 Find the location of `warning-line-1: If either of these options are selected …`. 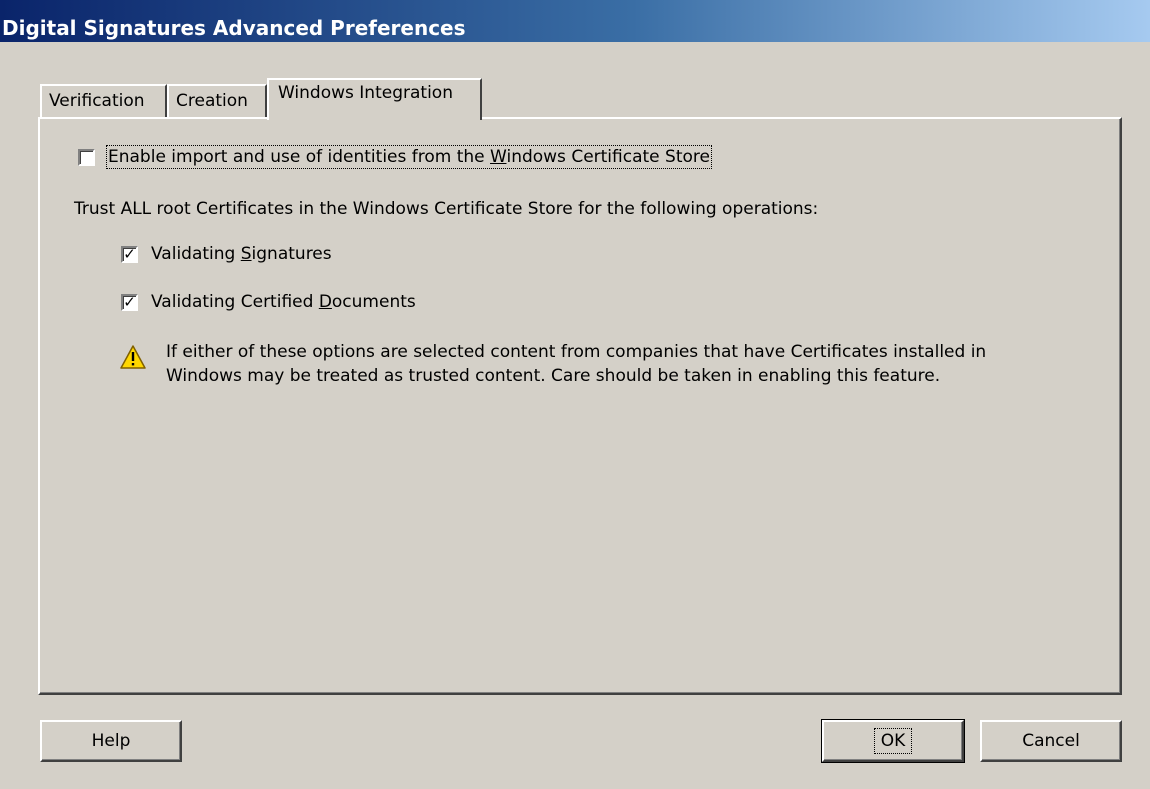

warning-line-1: If either of these options are selected … is located at coordinates (576, 352).